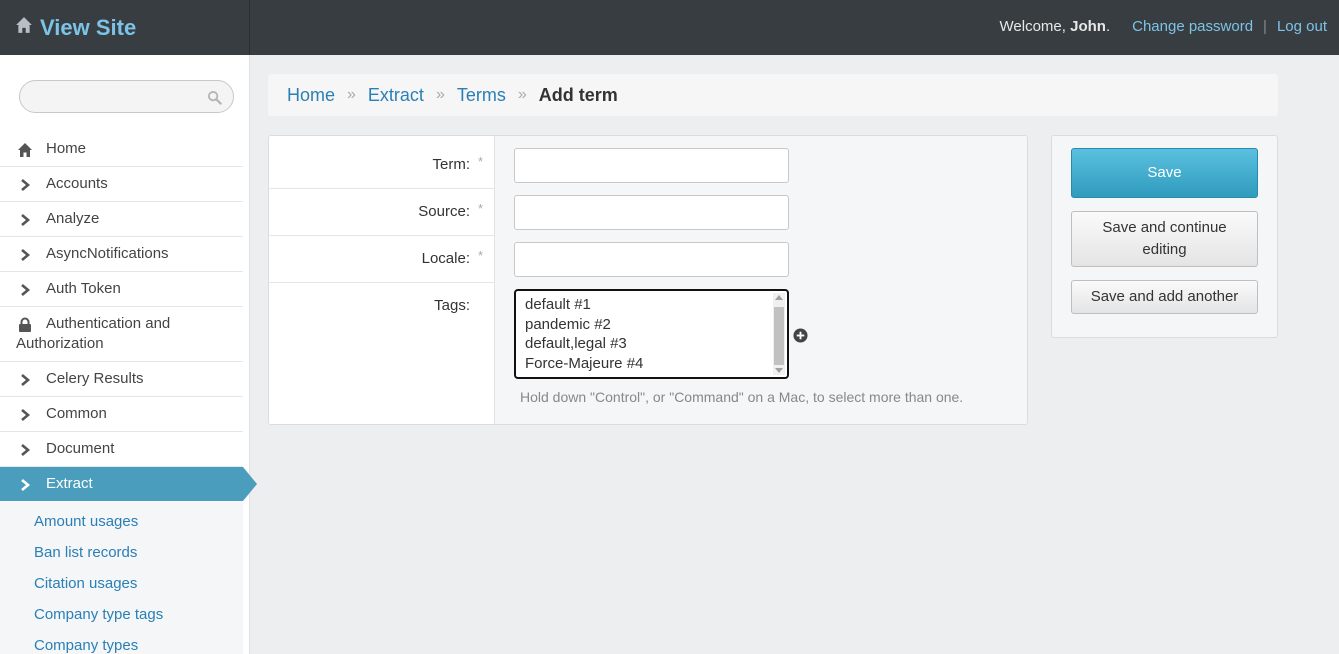 The width and height of the screenshot is (1339, 654). Describe the element at coordinates (656, 344) in the screenshot. I see `tag-option: default,legal #3` at that location.